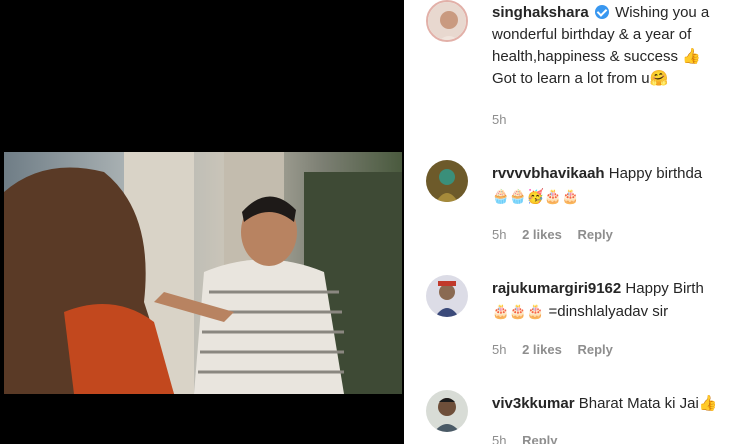 The height and width of the screenshot is (444, 749). Describe the element at coordinates (536, 196) in the screenshot. I see `comment-emojis: 🧁🧁🥳🎂🎂` at that location.